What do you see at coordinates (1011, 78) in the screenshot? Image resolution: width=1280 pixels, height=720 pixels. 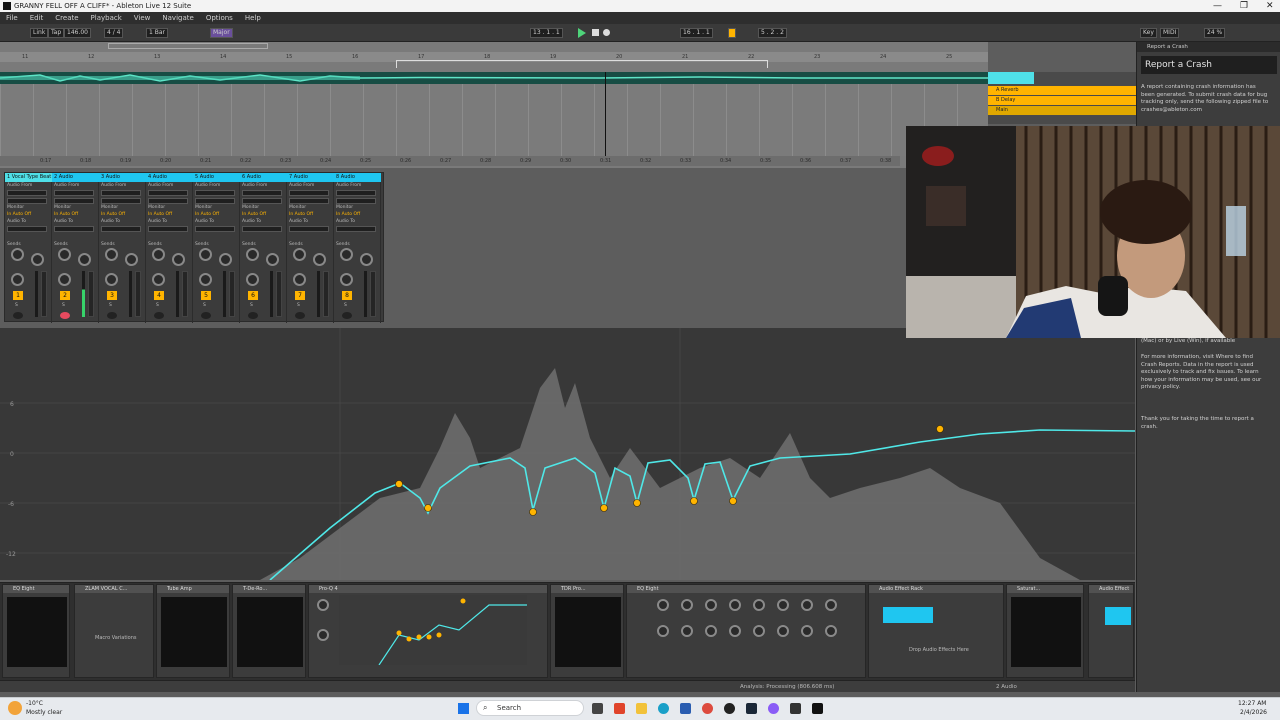 I see `selected-track-header` at bounding box center [1011, 78].